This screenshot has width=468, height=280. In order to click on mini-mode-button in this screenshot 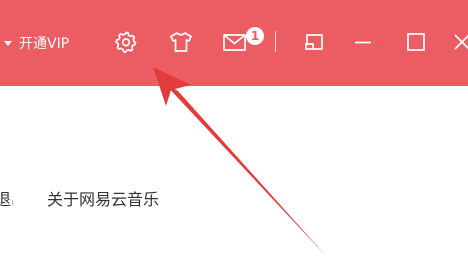, I will do `click(314, 42)`.